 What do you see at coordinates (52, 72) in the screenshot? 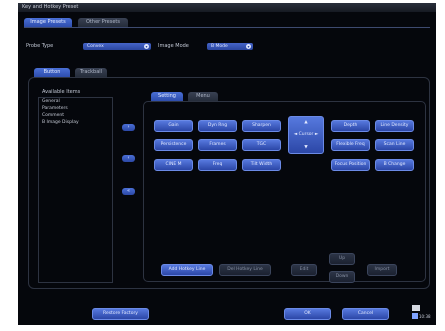
I see `tab-button: Button` at bounding box center [52, 72].